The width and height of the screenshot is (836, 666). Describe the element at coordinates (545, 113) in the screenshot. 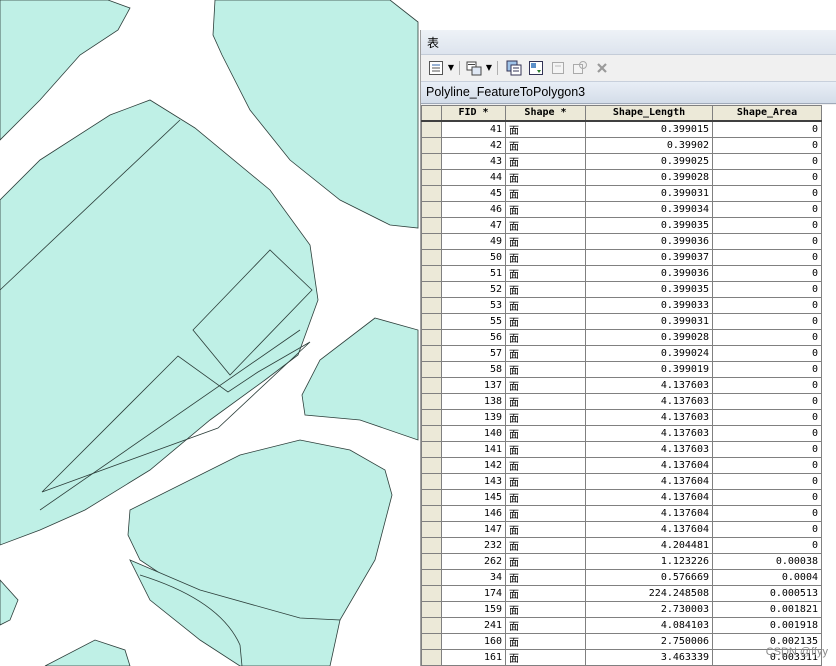

I see `column-header-shape: Shape *` at that location.